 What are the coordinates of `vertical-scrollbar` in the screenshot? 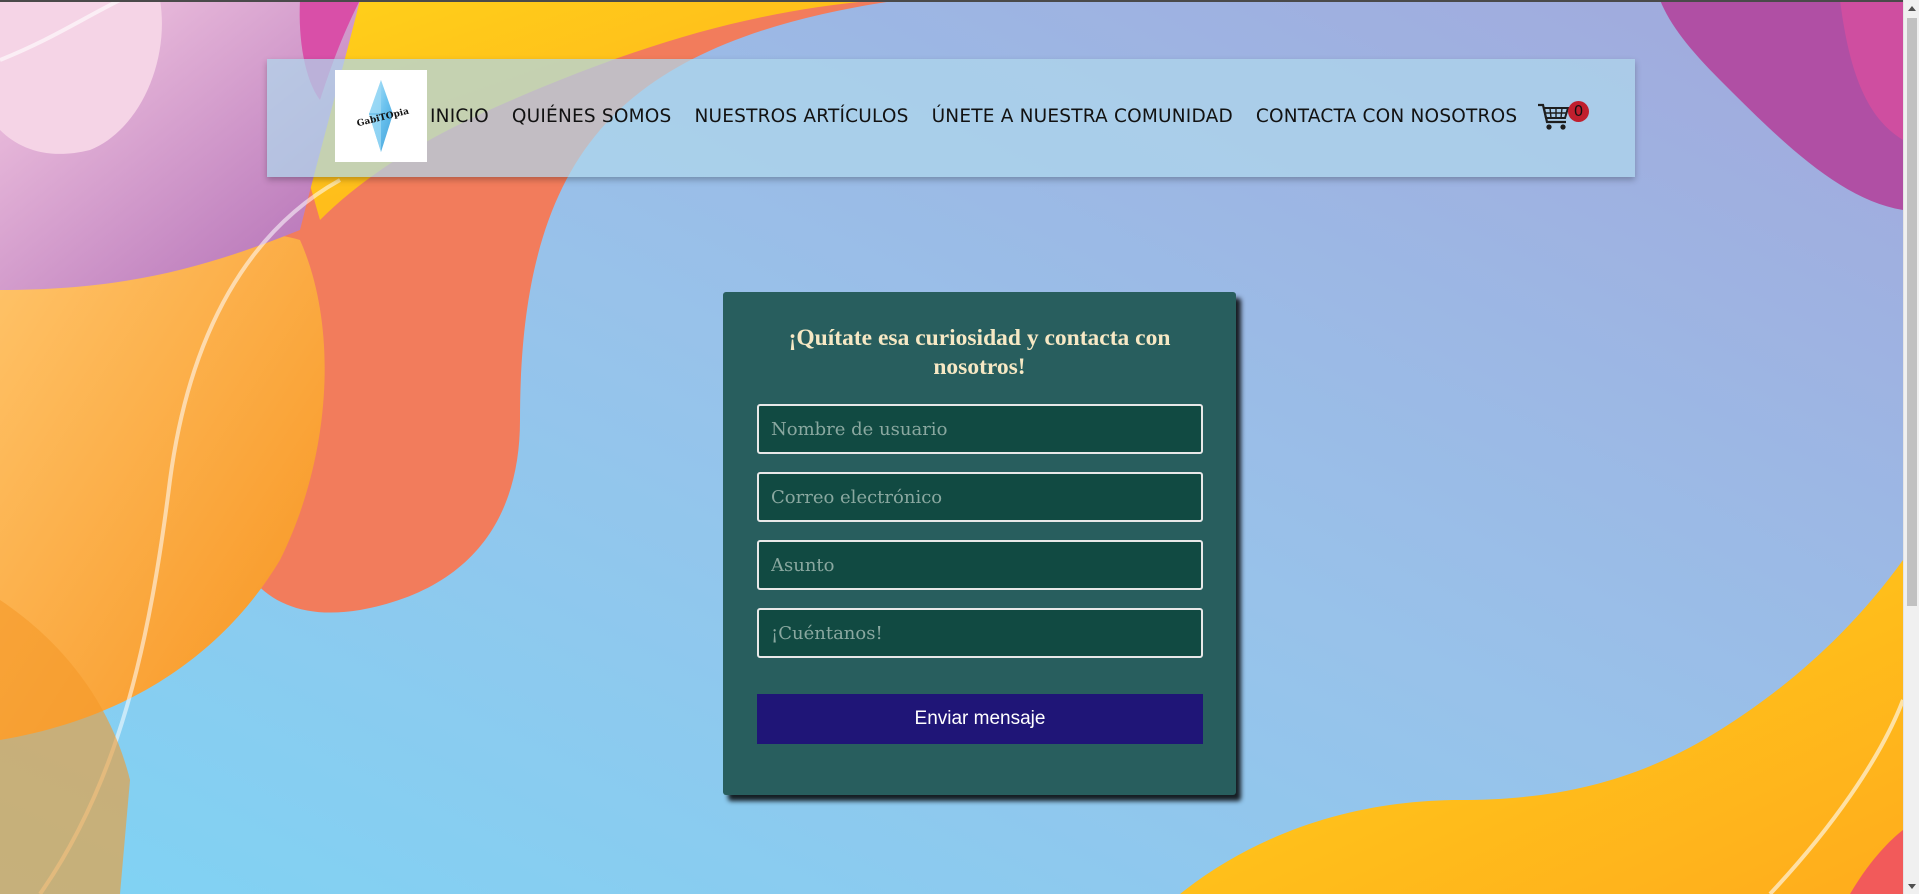 It's located at (1911, 447).